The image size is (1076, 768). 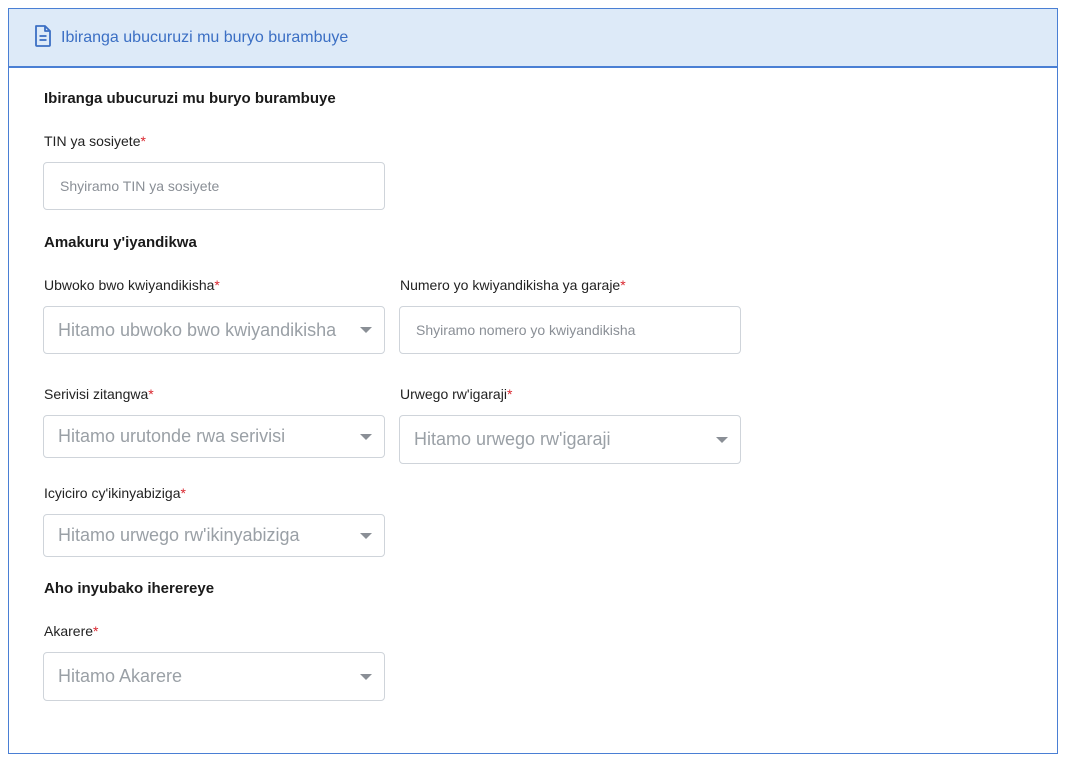 I want to click on vehicle-category-placeholder: Hitamo urwego rw'ikinyabiziga, so click(x=179, y=535).